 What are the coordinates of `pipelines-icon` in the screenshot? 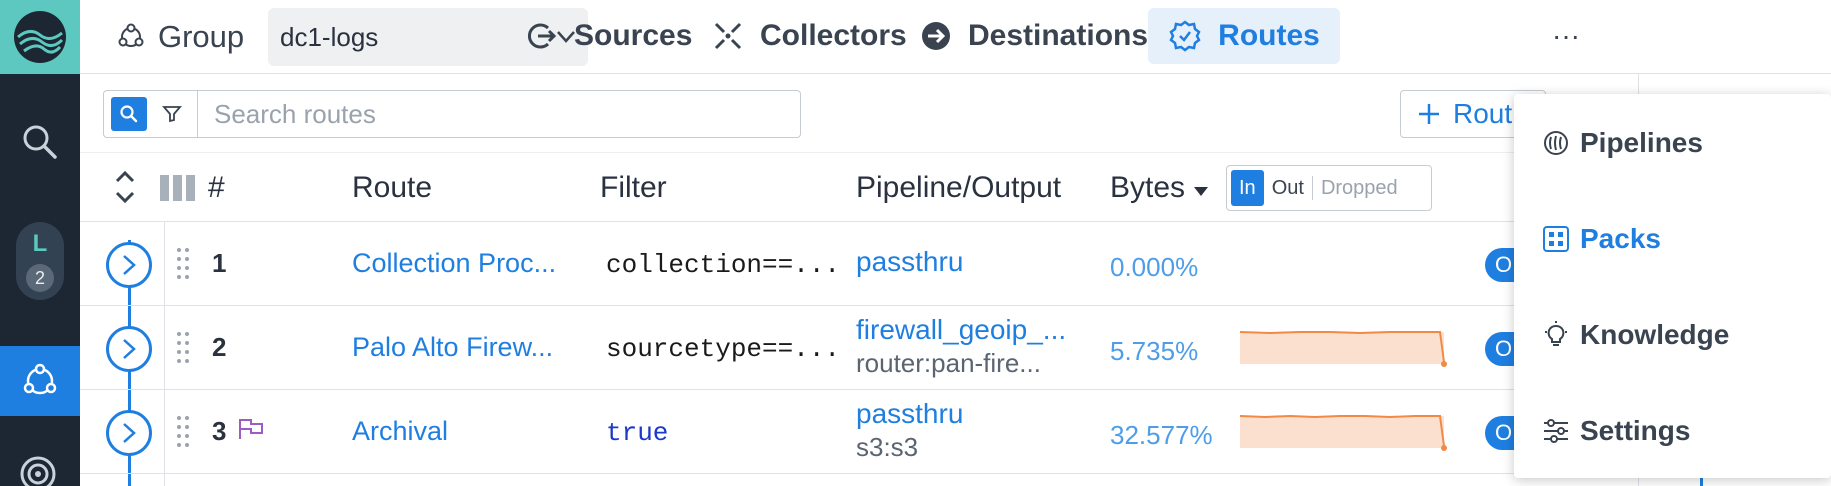 It's located at (1556, 143).